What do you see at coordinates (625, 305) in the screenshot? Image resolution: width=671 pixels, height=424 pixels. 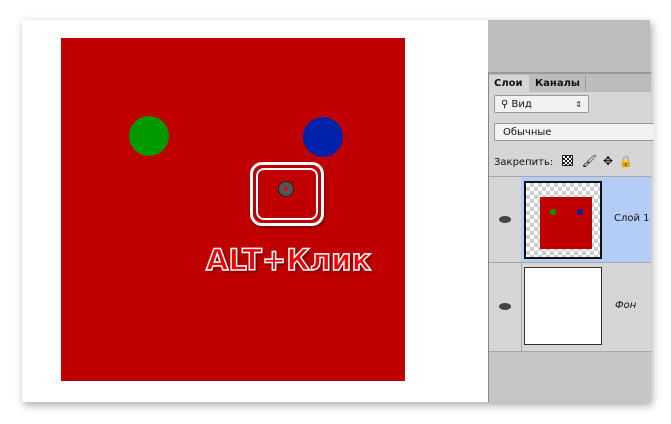 I see `layer-name: Фон` at bounding box center [625, 305].